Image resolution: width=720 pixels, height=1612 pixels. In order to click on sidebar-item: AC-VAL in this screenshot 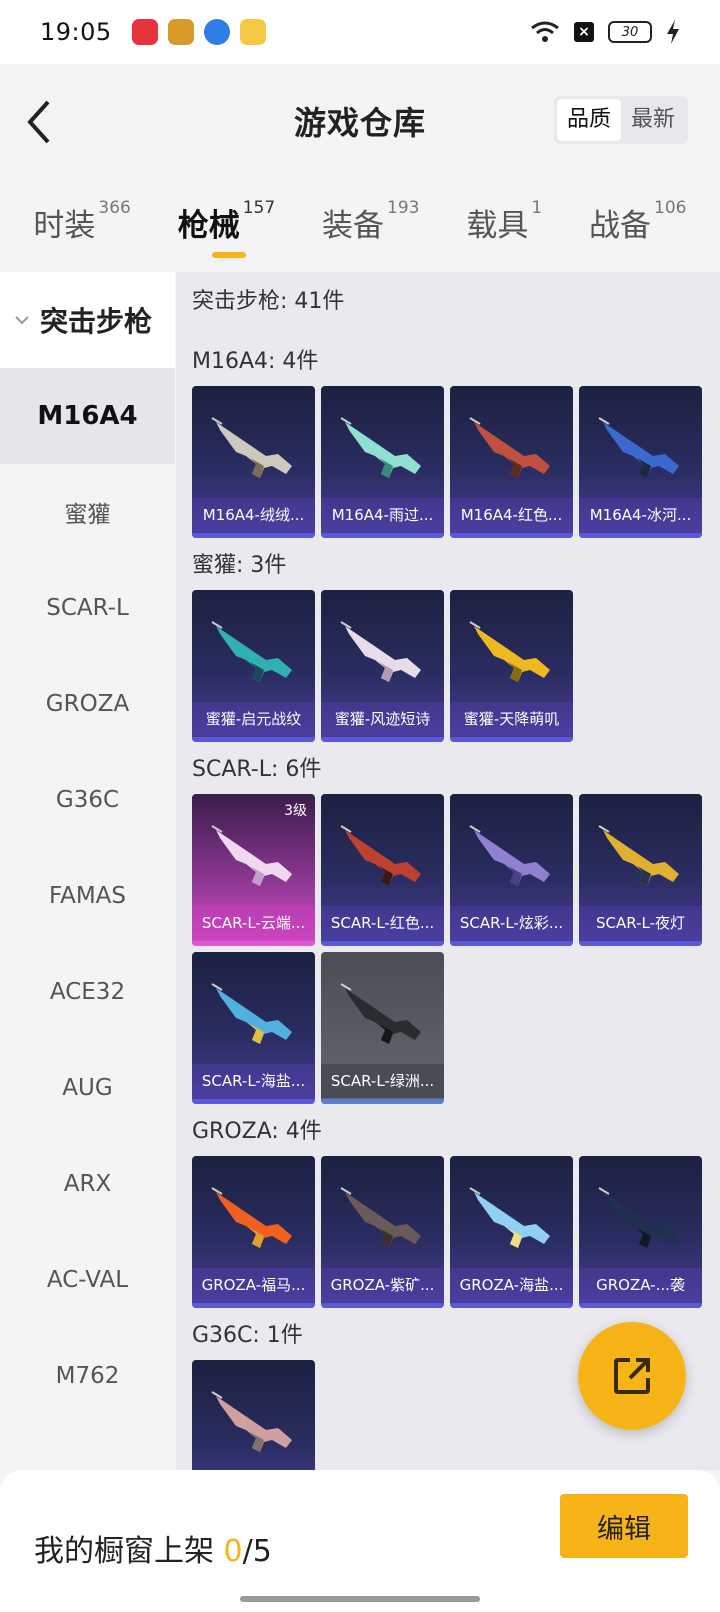, I will do `click(87, 1280)`.